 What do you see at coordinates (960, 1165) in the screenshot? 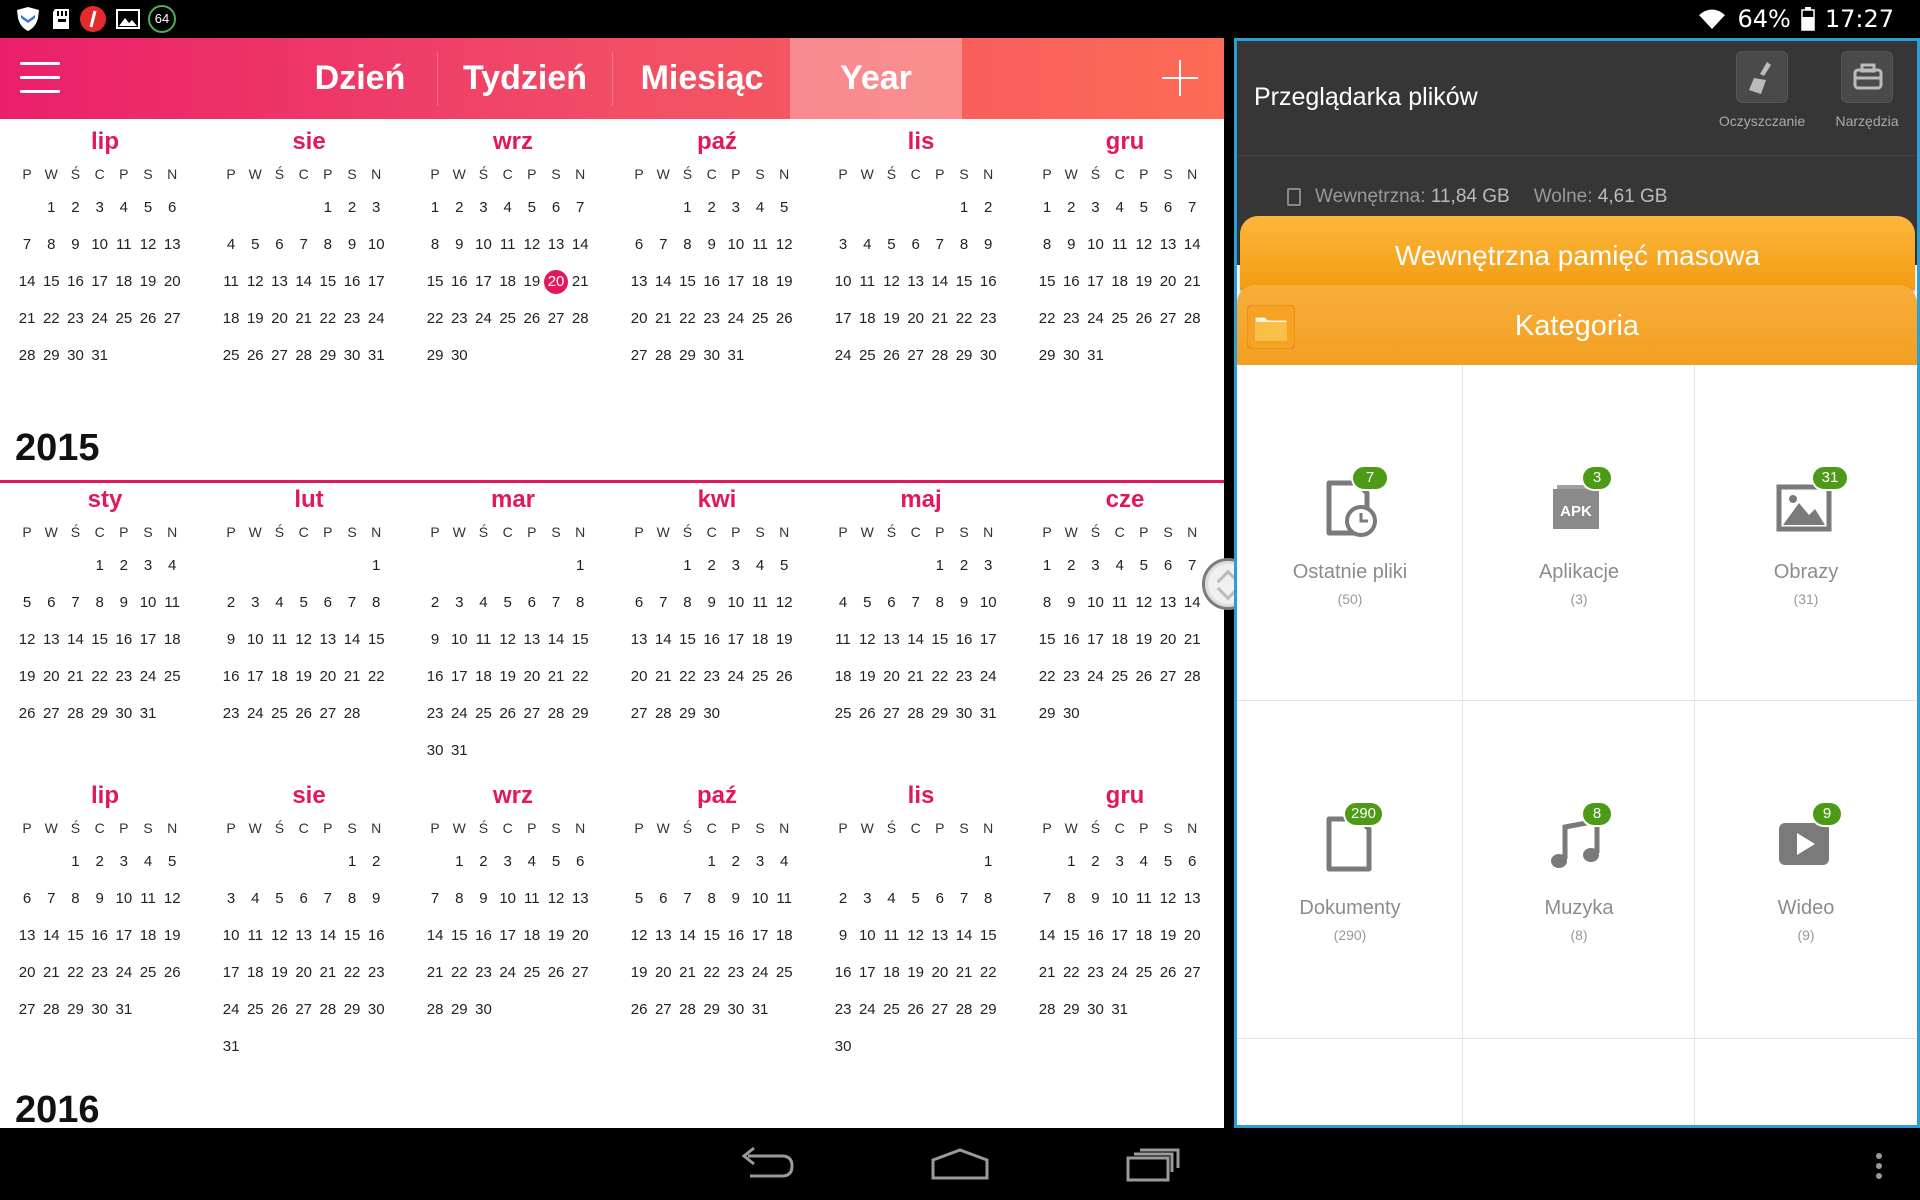
I see `home-icon` at bounding box center [960, 1165].